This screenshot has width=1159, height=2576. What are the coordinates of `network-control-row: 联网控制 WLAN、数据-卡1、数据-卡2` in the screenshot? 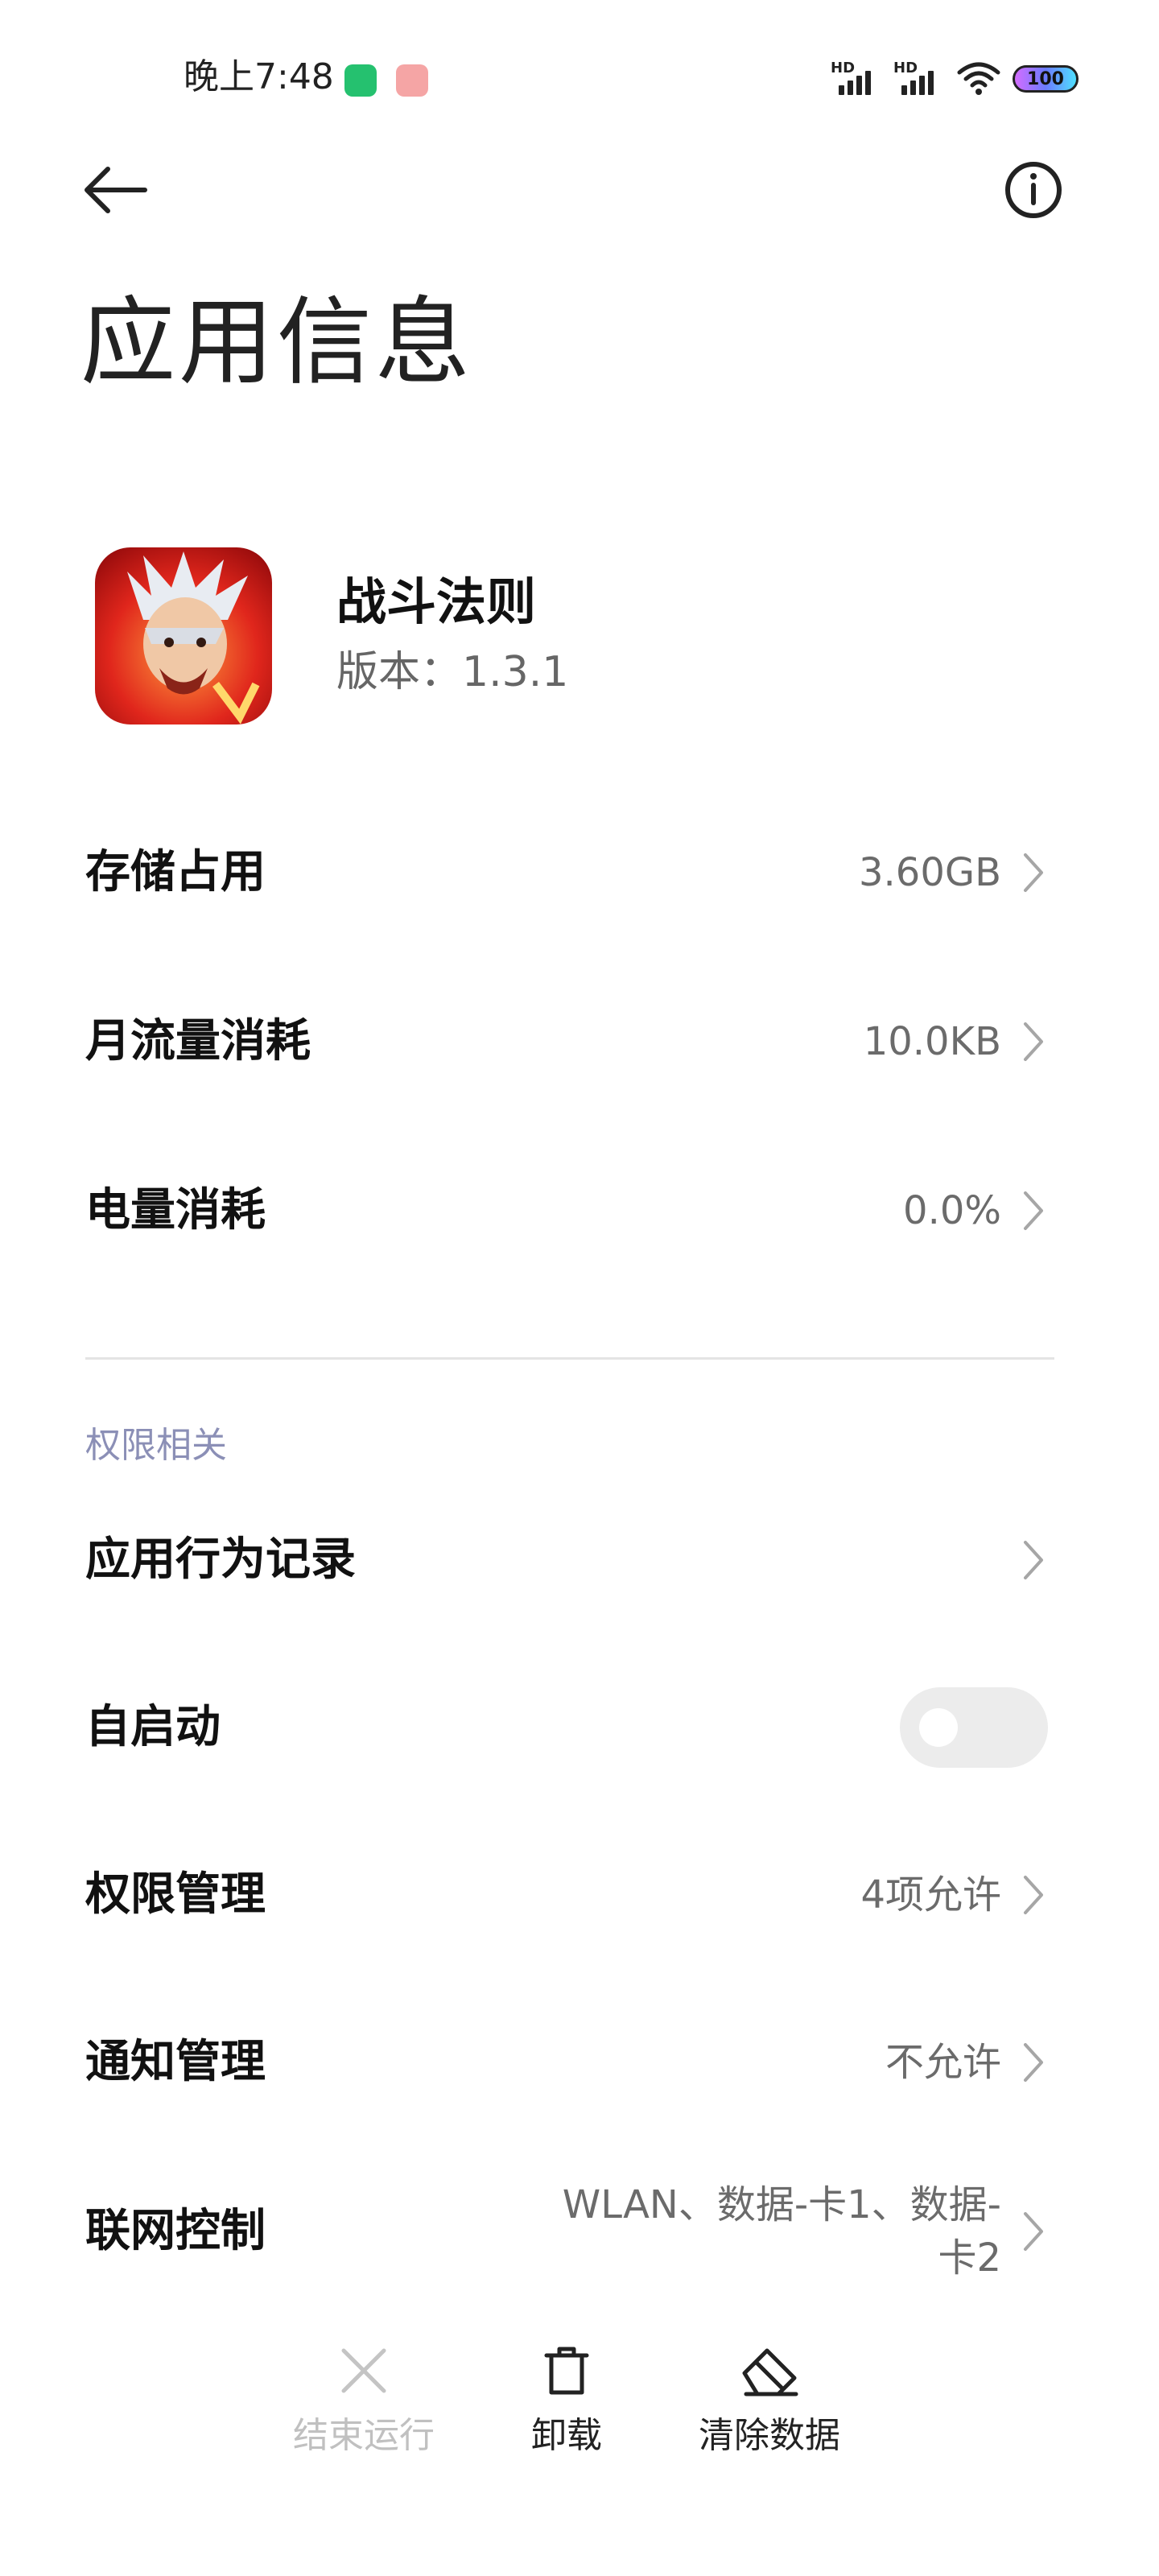 It's located at (579, 2231).